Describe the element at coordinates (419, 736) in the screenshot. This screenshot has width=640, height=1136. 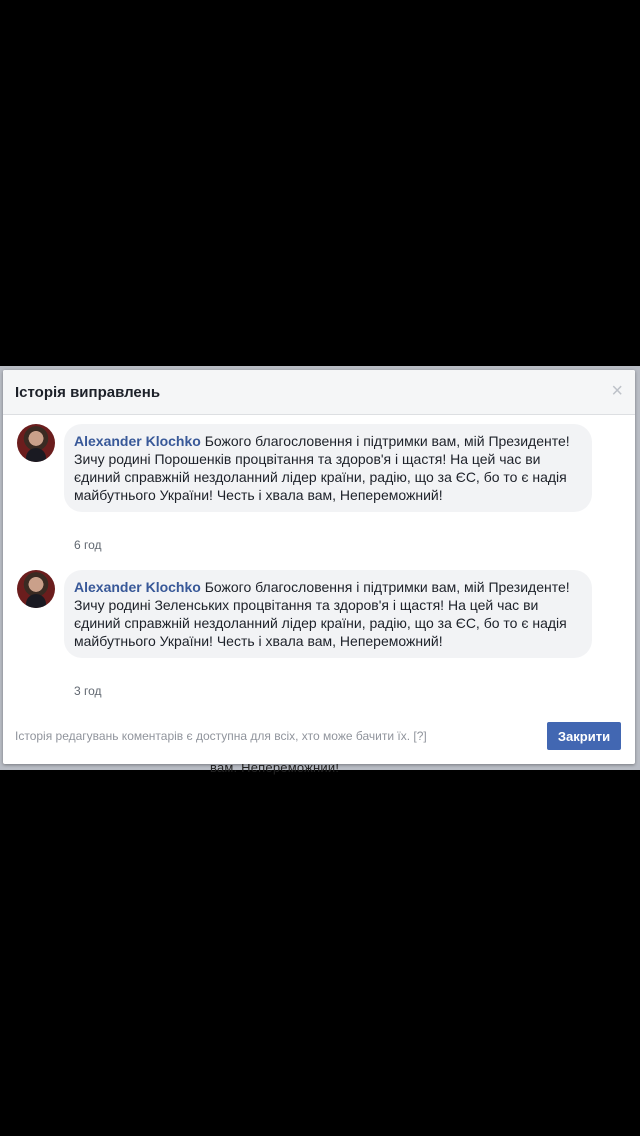
I see `help-link: [?]` at that location.